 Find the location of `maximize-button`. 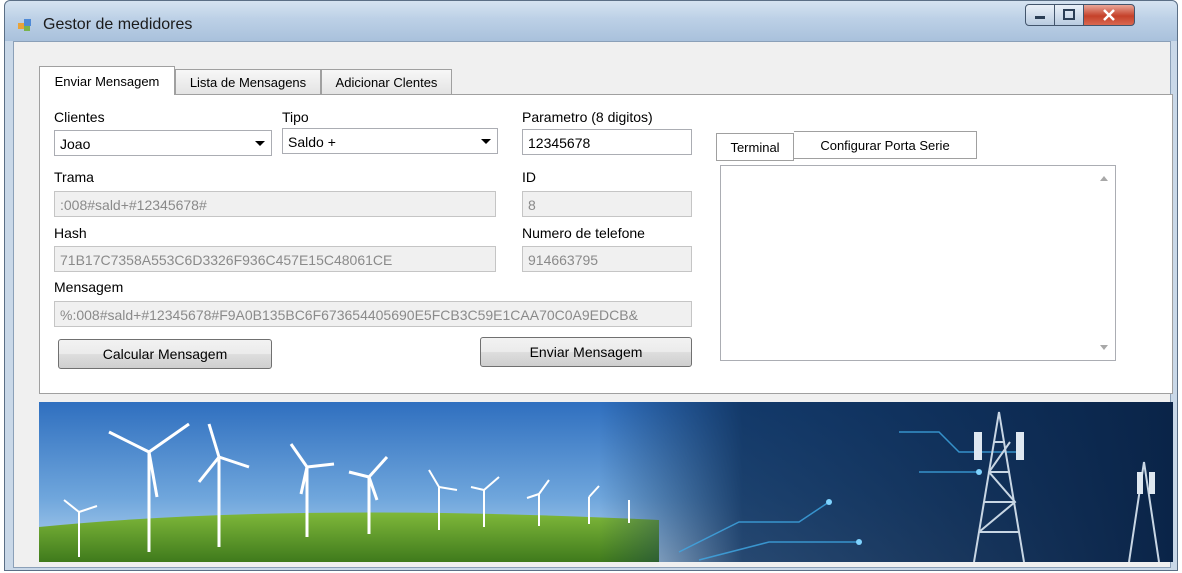

maximize-button is located at coordinates (1069, 15).